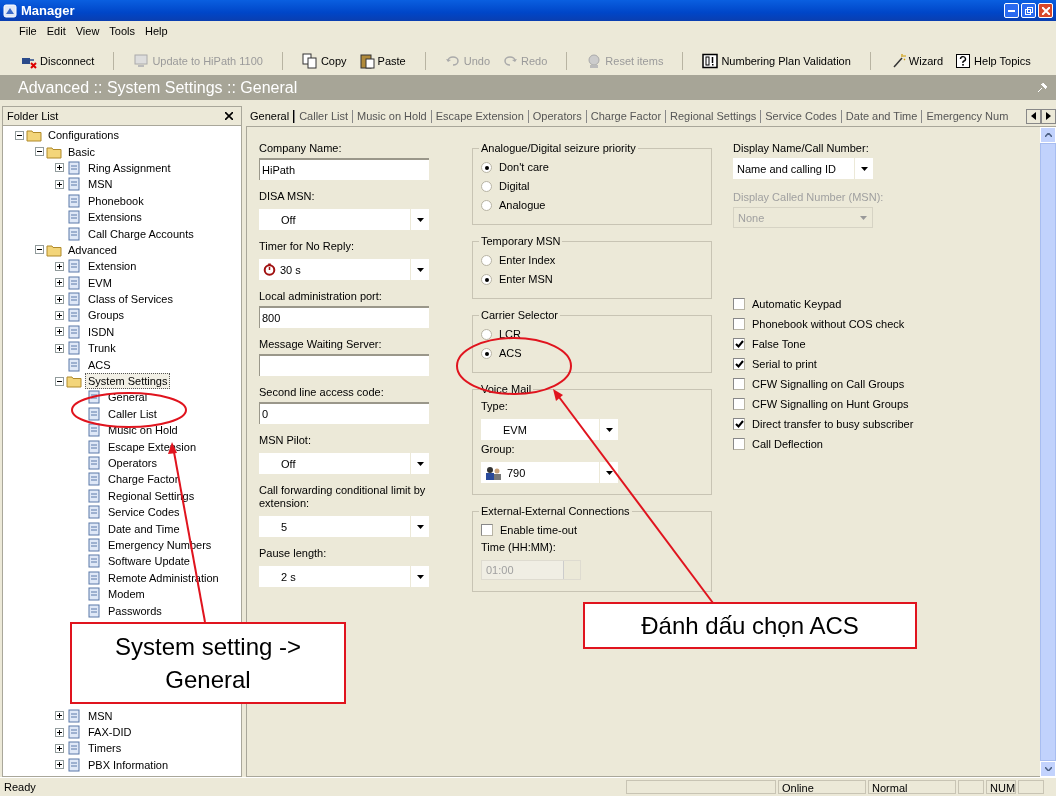 The height and width of the screenshot is (796, 1056). Describe the element at coordinates (112, 266) in the screenshot. I see `tree-item: Extension` at that location.